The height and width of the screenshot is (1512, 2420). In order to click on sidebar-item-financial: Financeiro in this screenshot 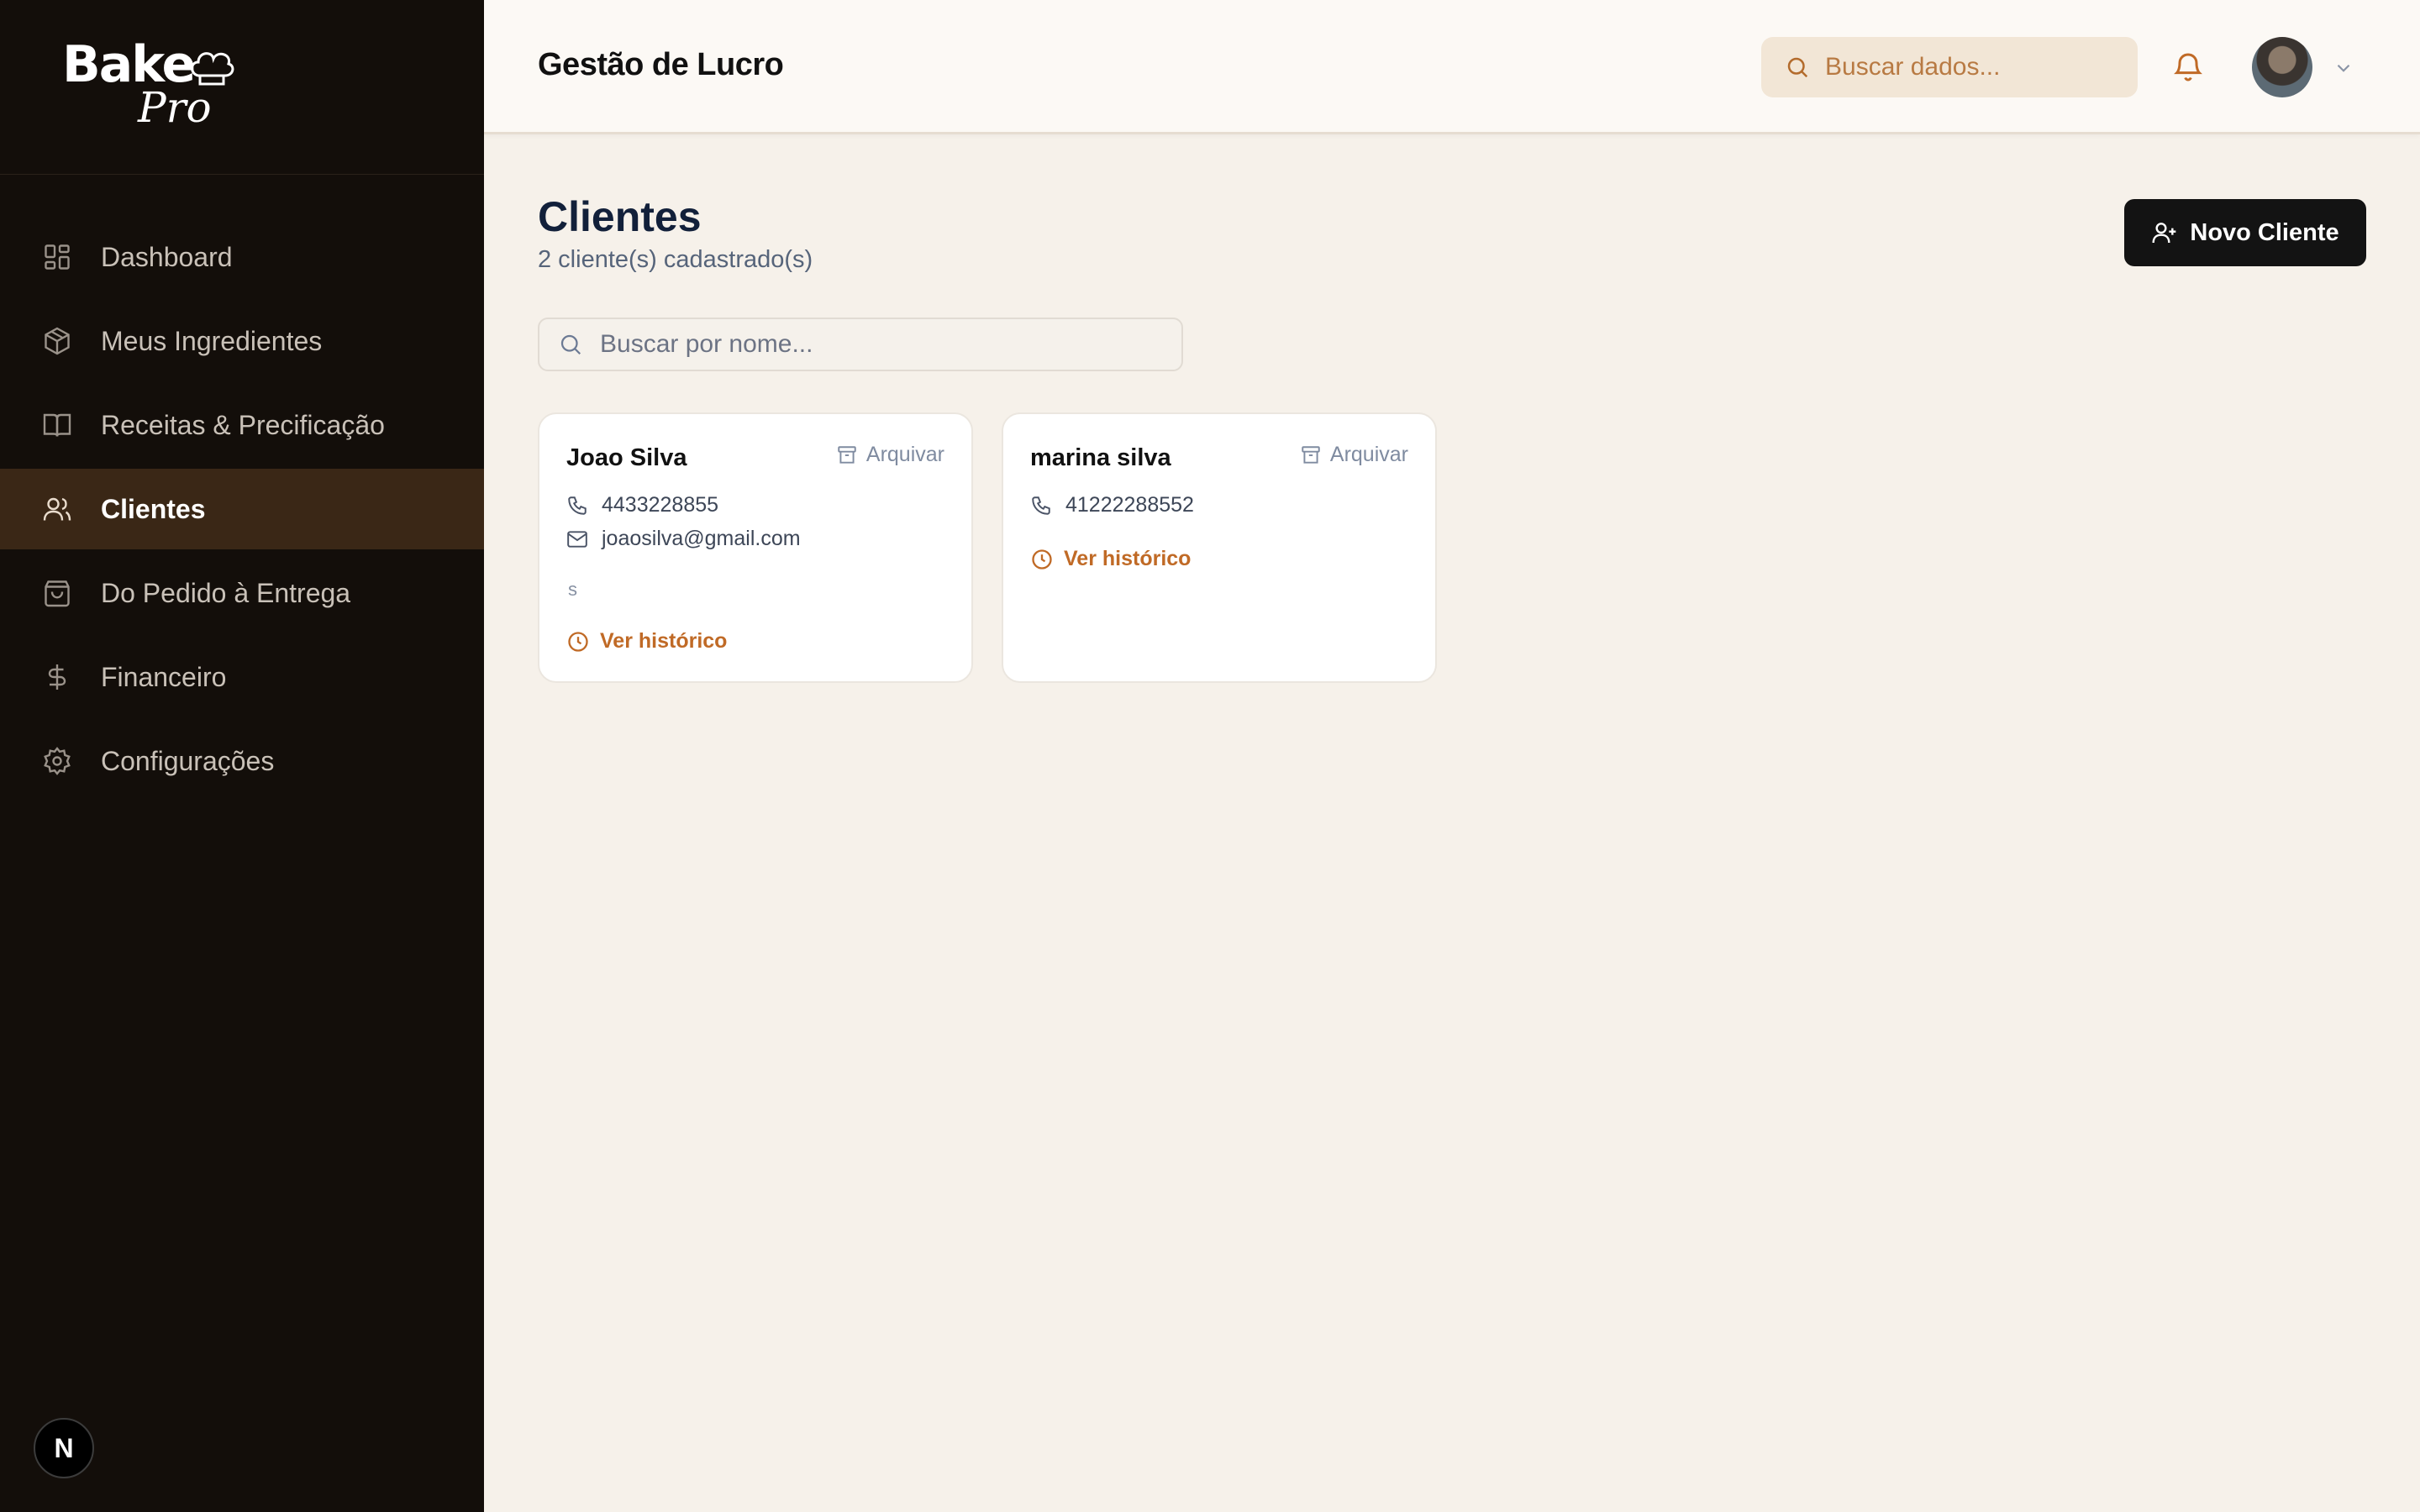, I will do `click(242, 677)`.